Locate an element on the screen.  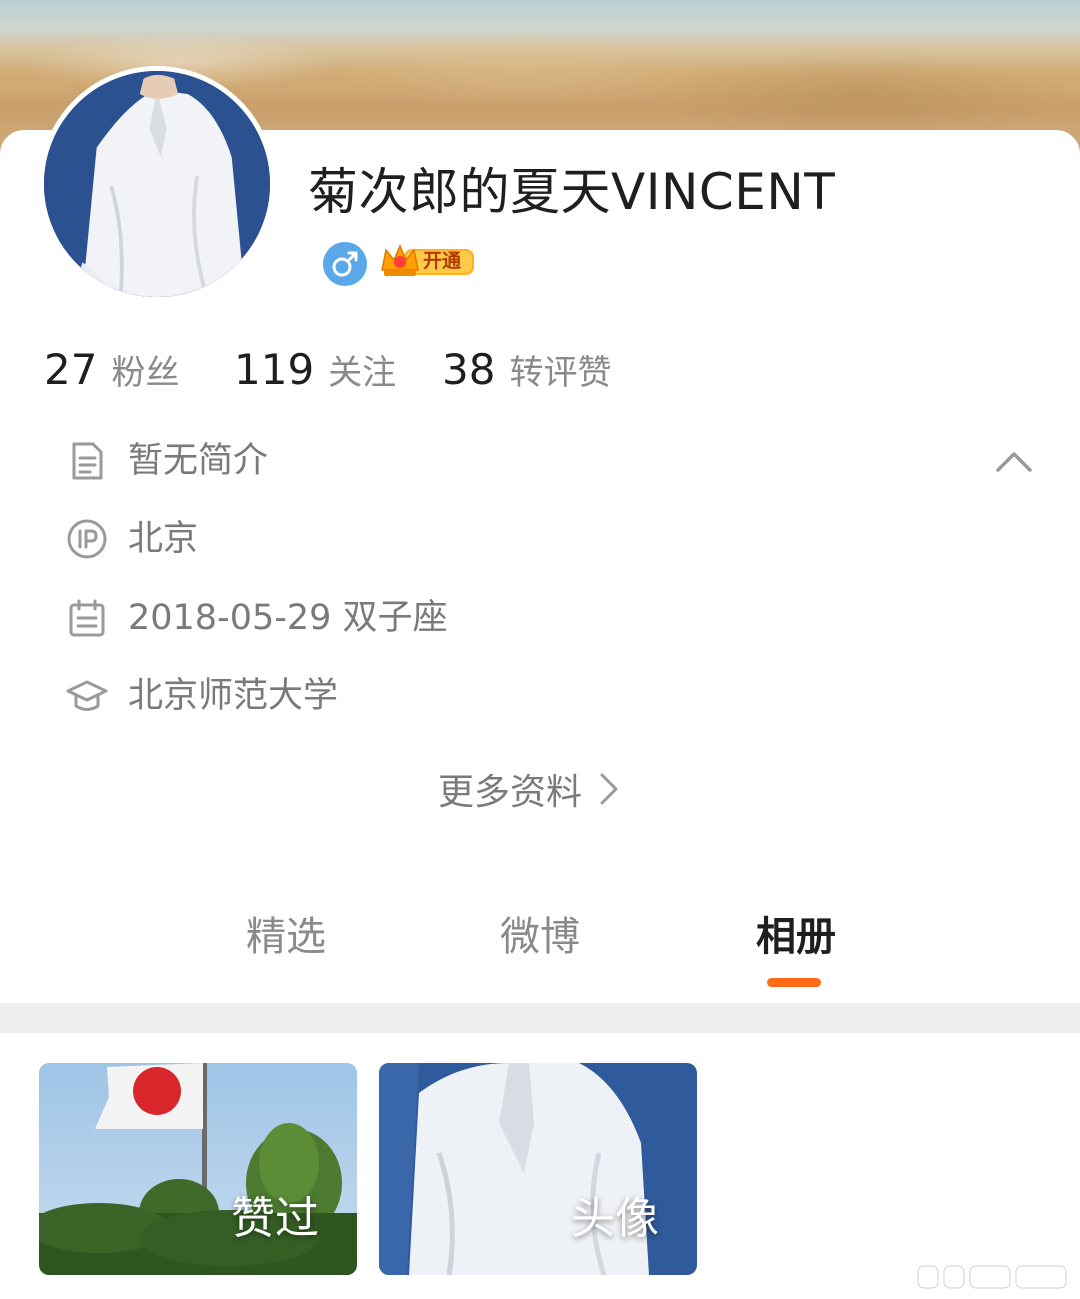
info-birthday-row: 2018-05-29 双子座 is located at coordinates (257, 618).